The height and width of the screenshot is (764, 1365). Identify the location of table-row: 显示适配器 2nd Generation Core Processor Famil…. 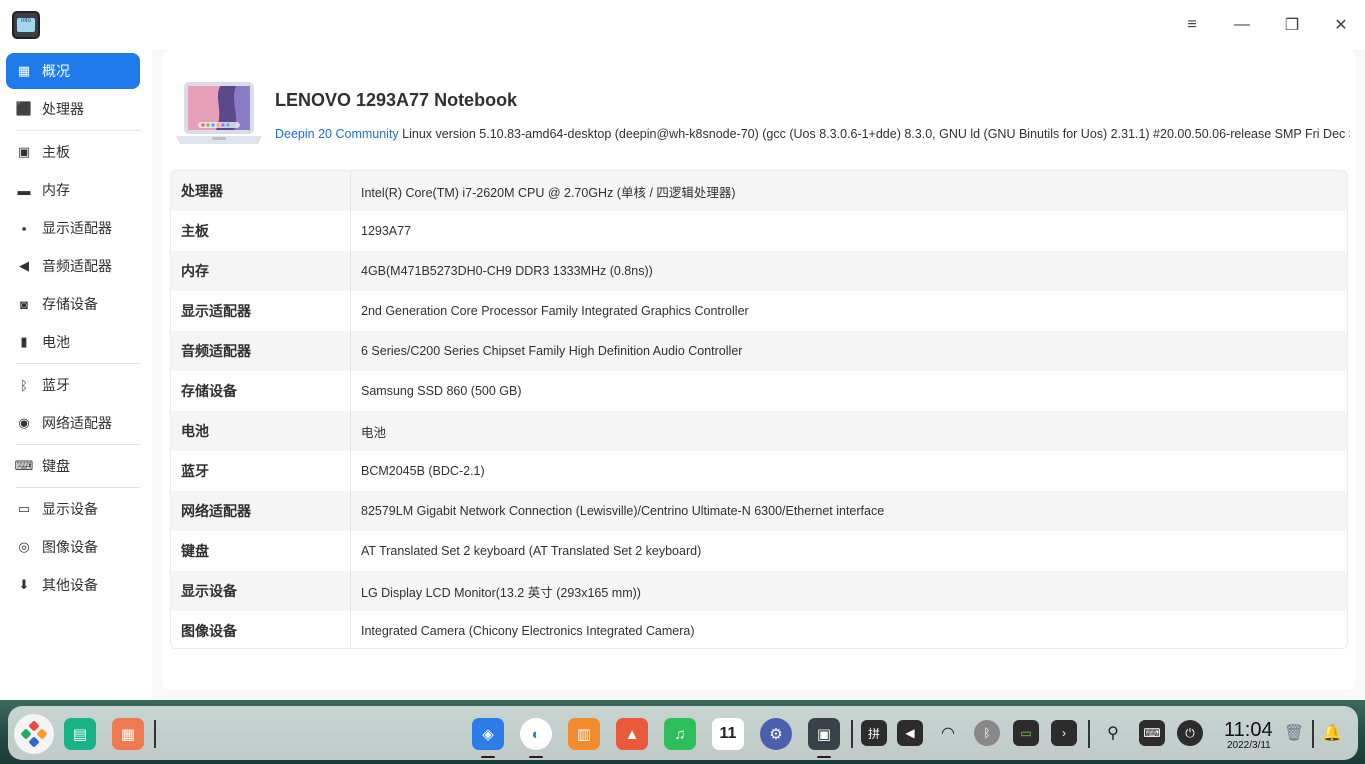
(759, 311).